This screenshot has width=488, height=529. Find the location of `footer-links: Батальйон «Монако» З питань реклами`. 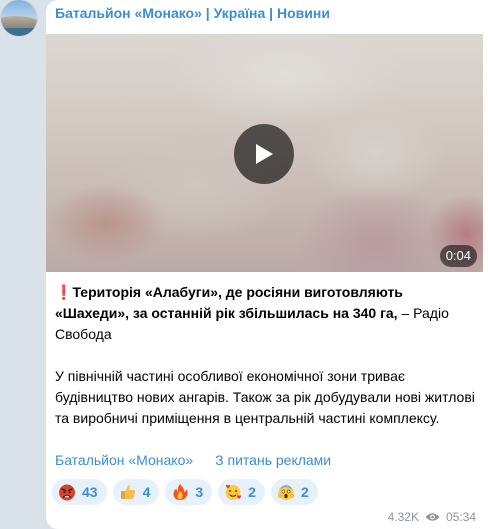

footer-links: Батальйон «Монако» З питань реклами is located at coordinates (193, 460).